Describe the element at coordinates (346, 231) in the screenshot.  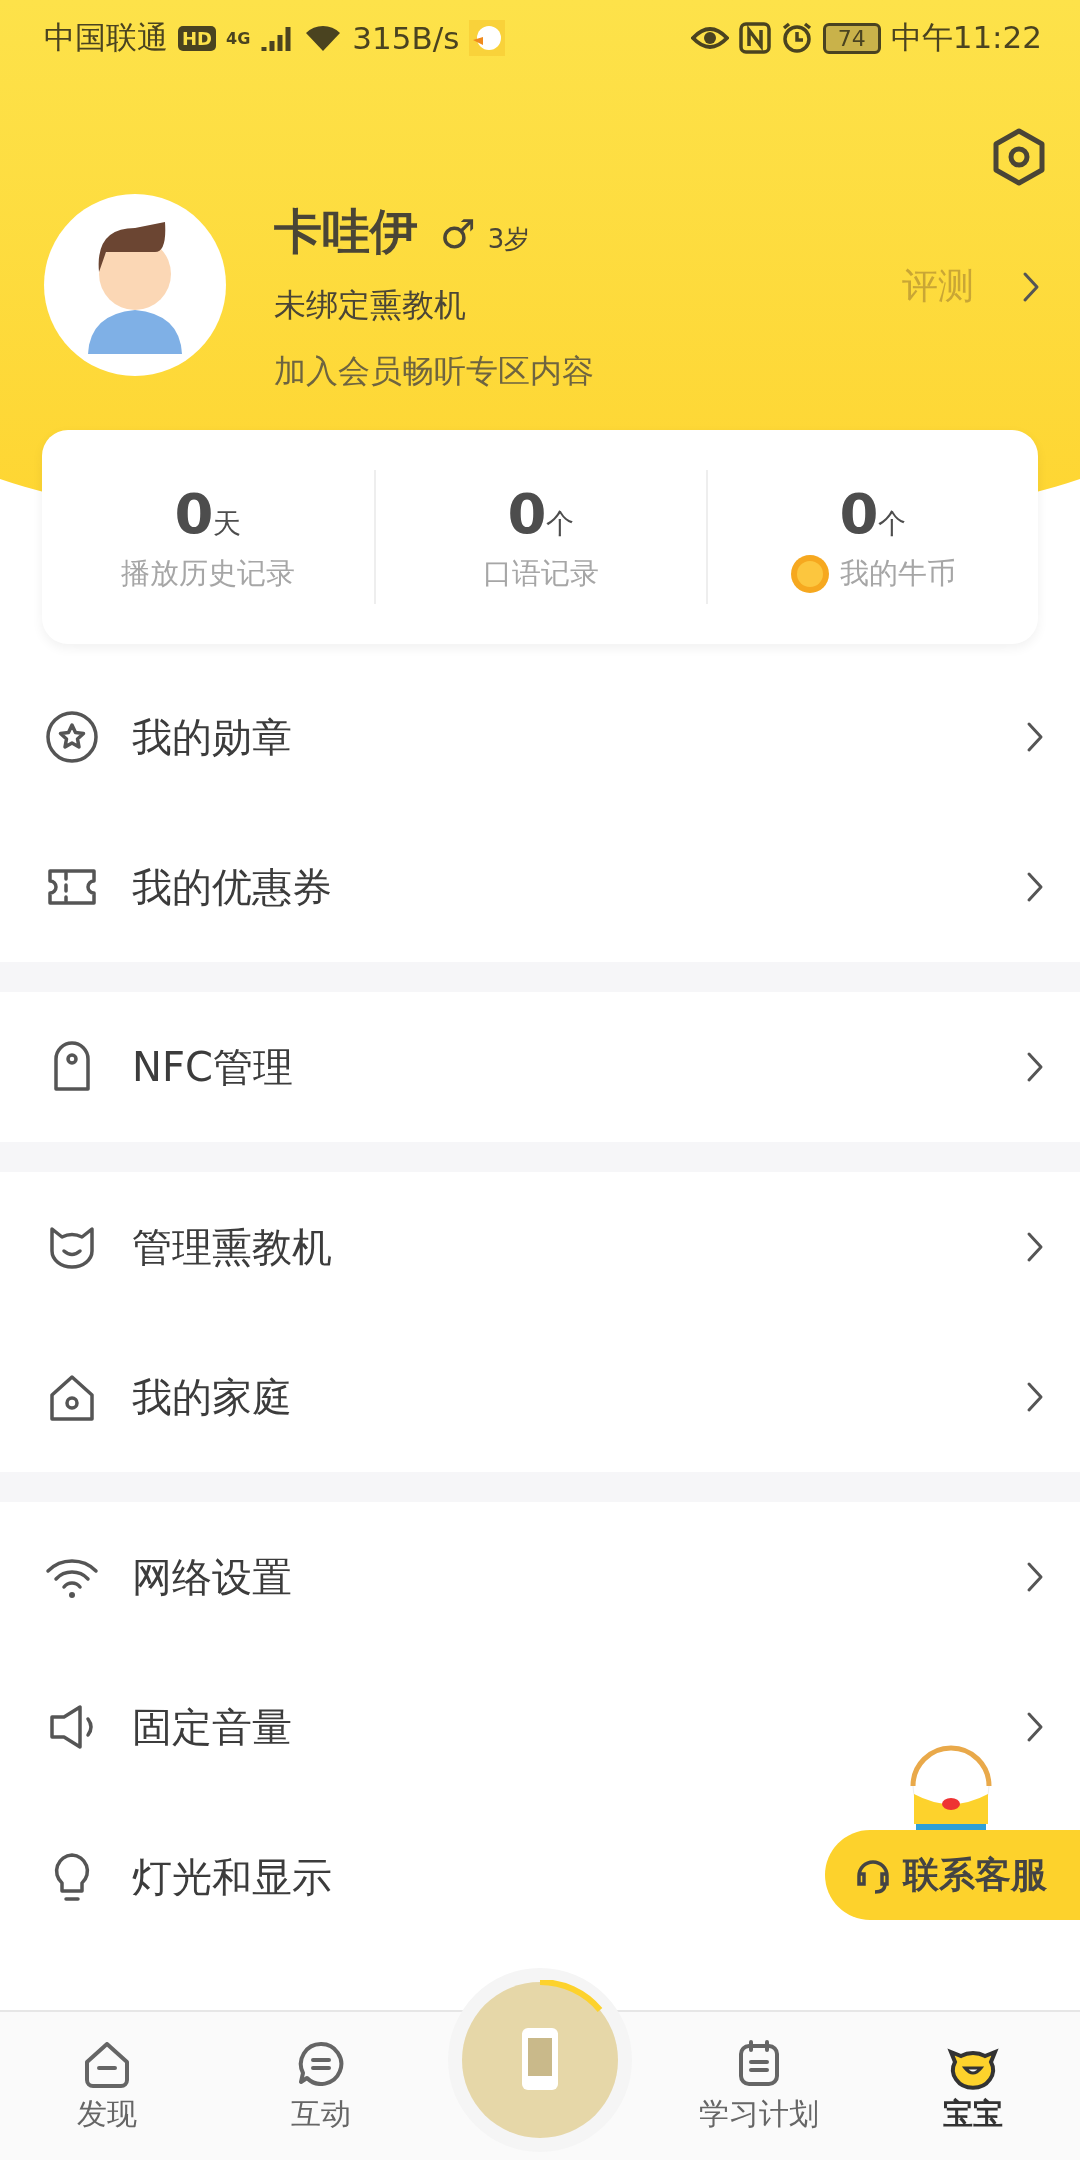
I see `child-name: 卡哇伊` at that location.